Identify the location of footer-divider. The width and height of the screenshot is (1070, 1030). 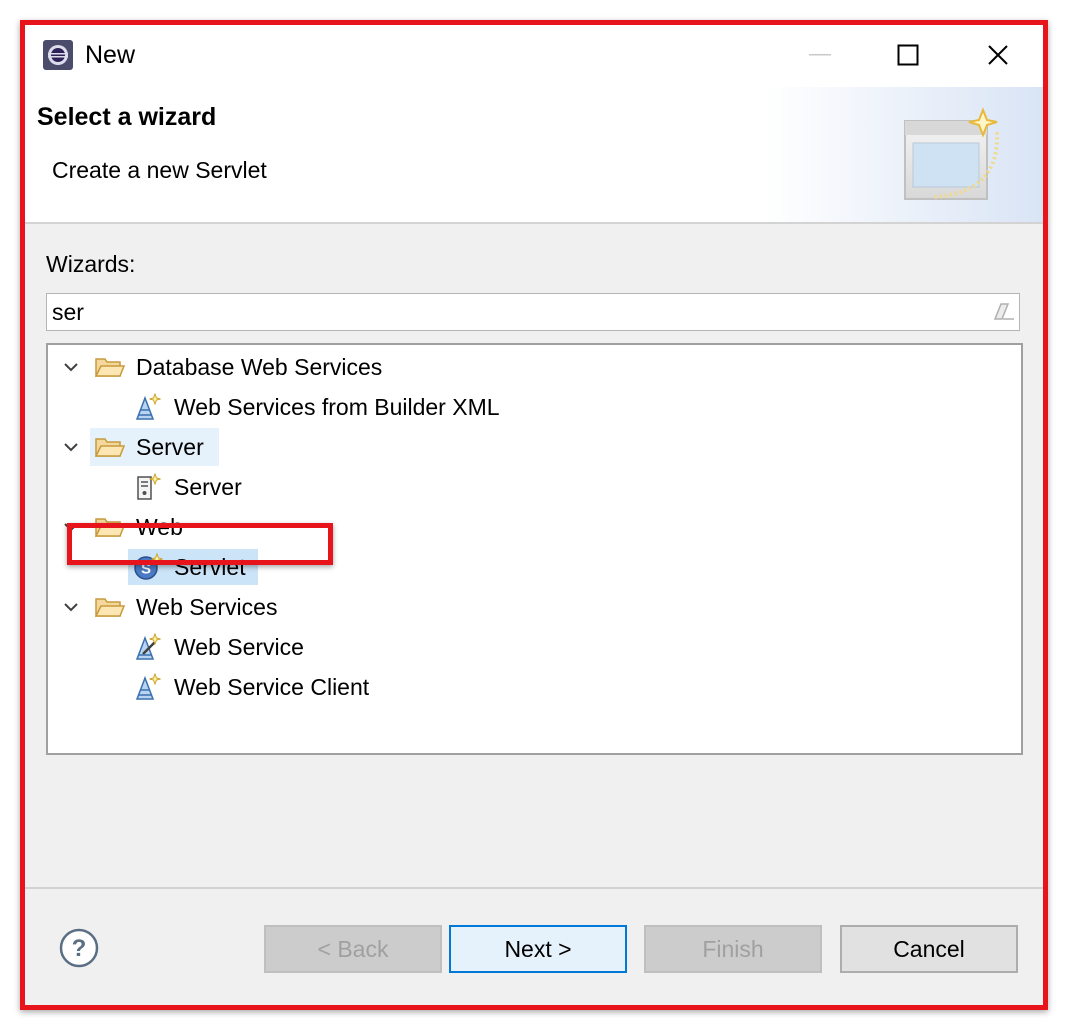
(534, 888).